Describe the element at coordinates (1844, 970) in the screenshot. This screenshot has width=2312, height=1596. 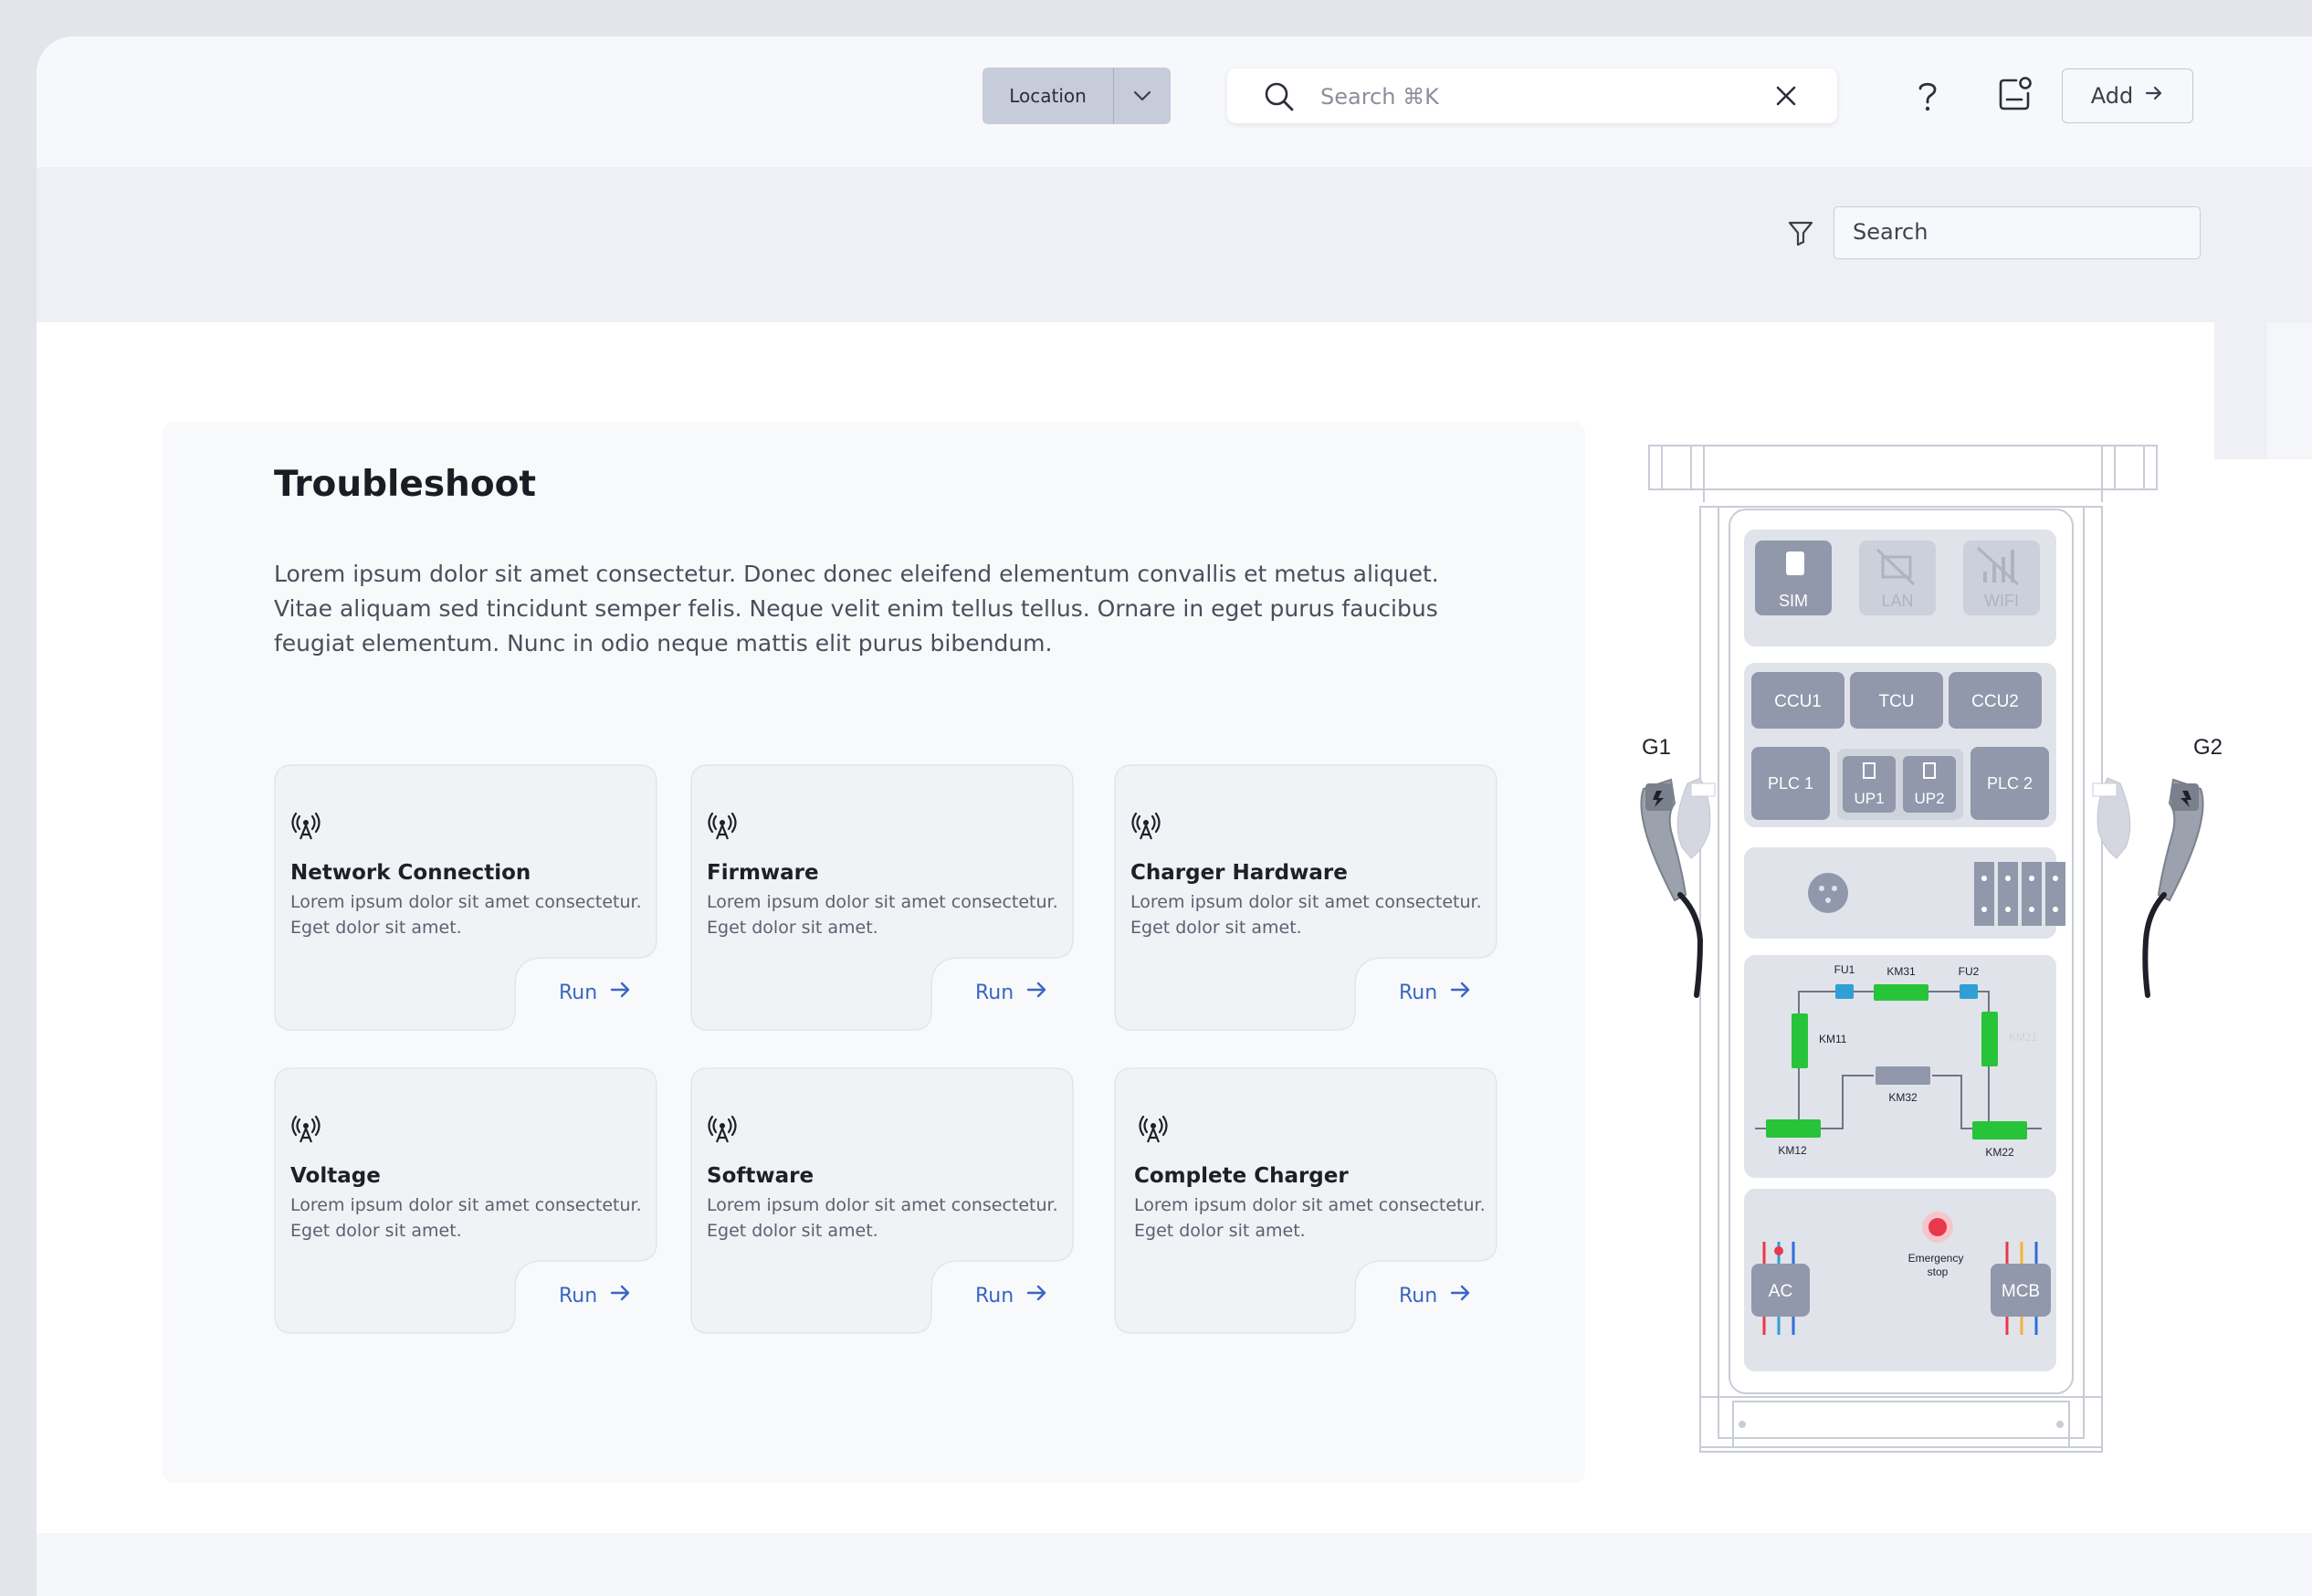
I see `fu1-label: FU1` at that location.